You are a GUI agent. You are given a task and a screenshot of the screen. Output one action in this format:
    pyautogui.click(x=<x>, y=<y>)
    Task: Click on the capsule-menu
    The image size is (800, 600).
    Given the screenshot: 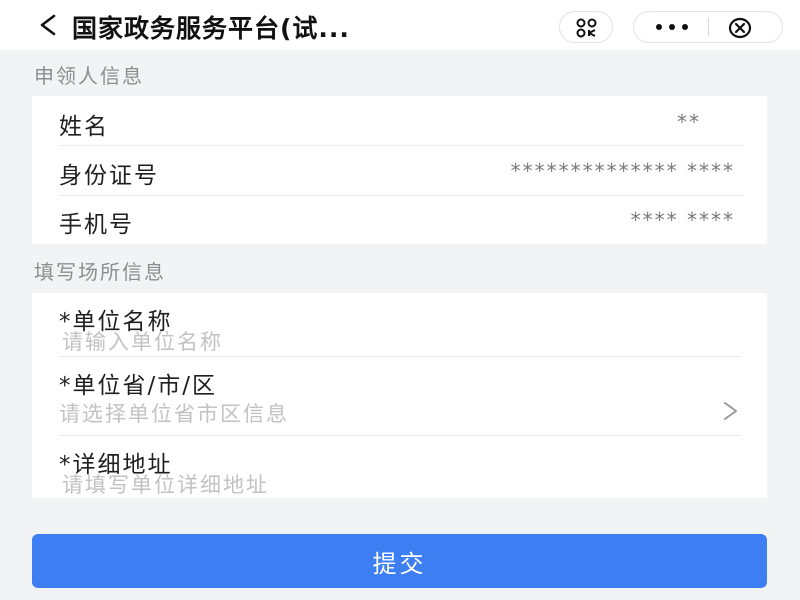 What is the action you would take?
    pyautogui.click(x=708, y=27)
    